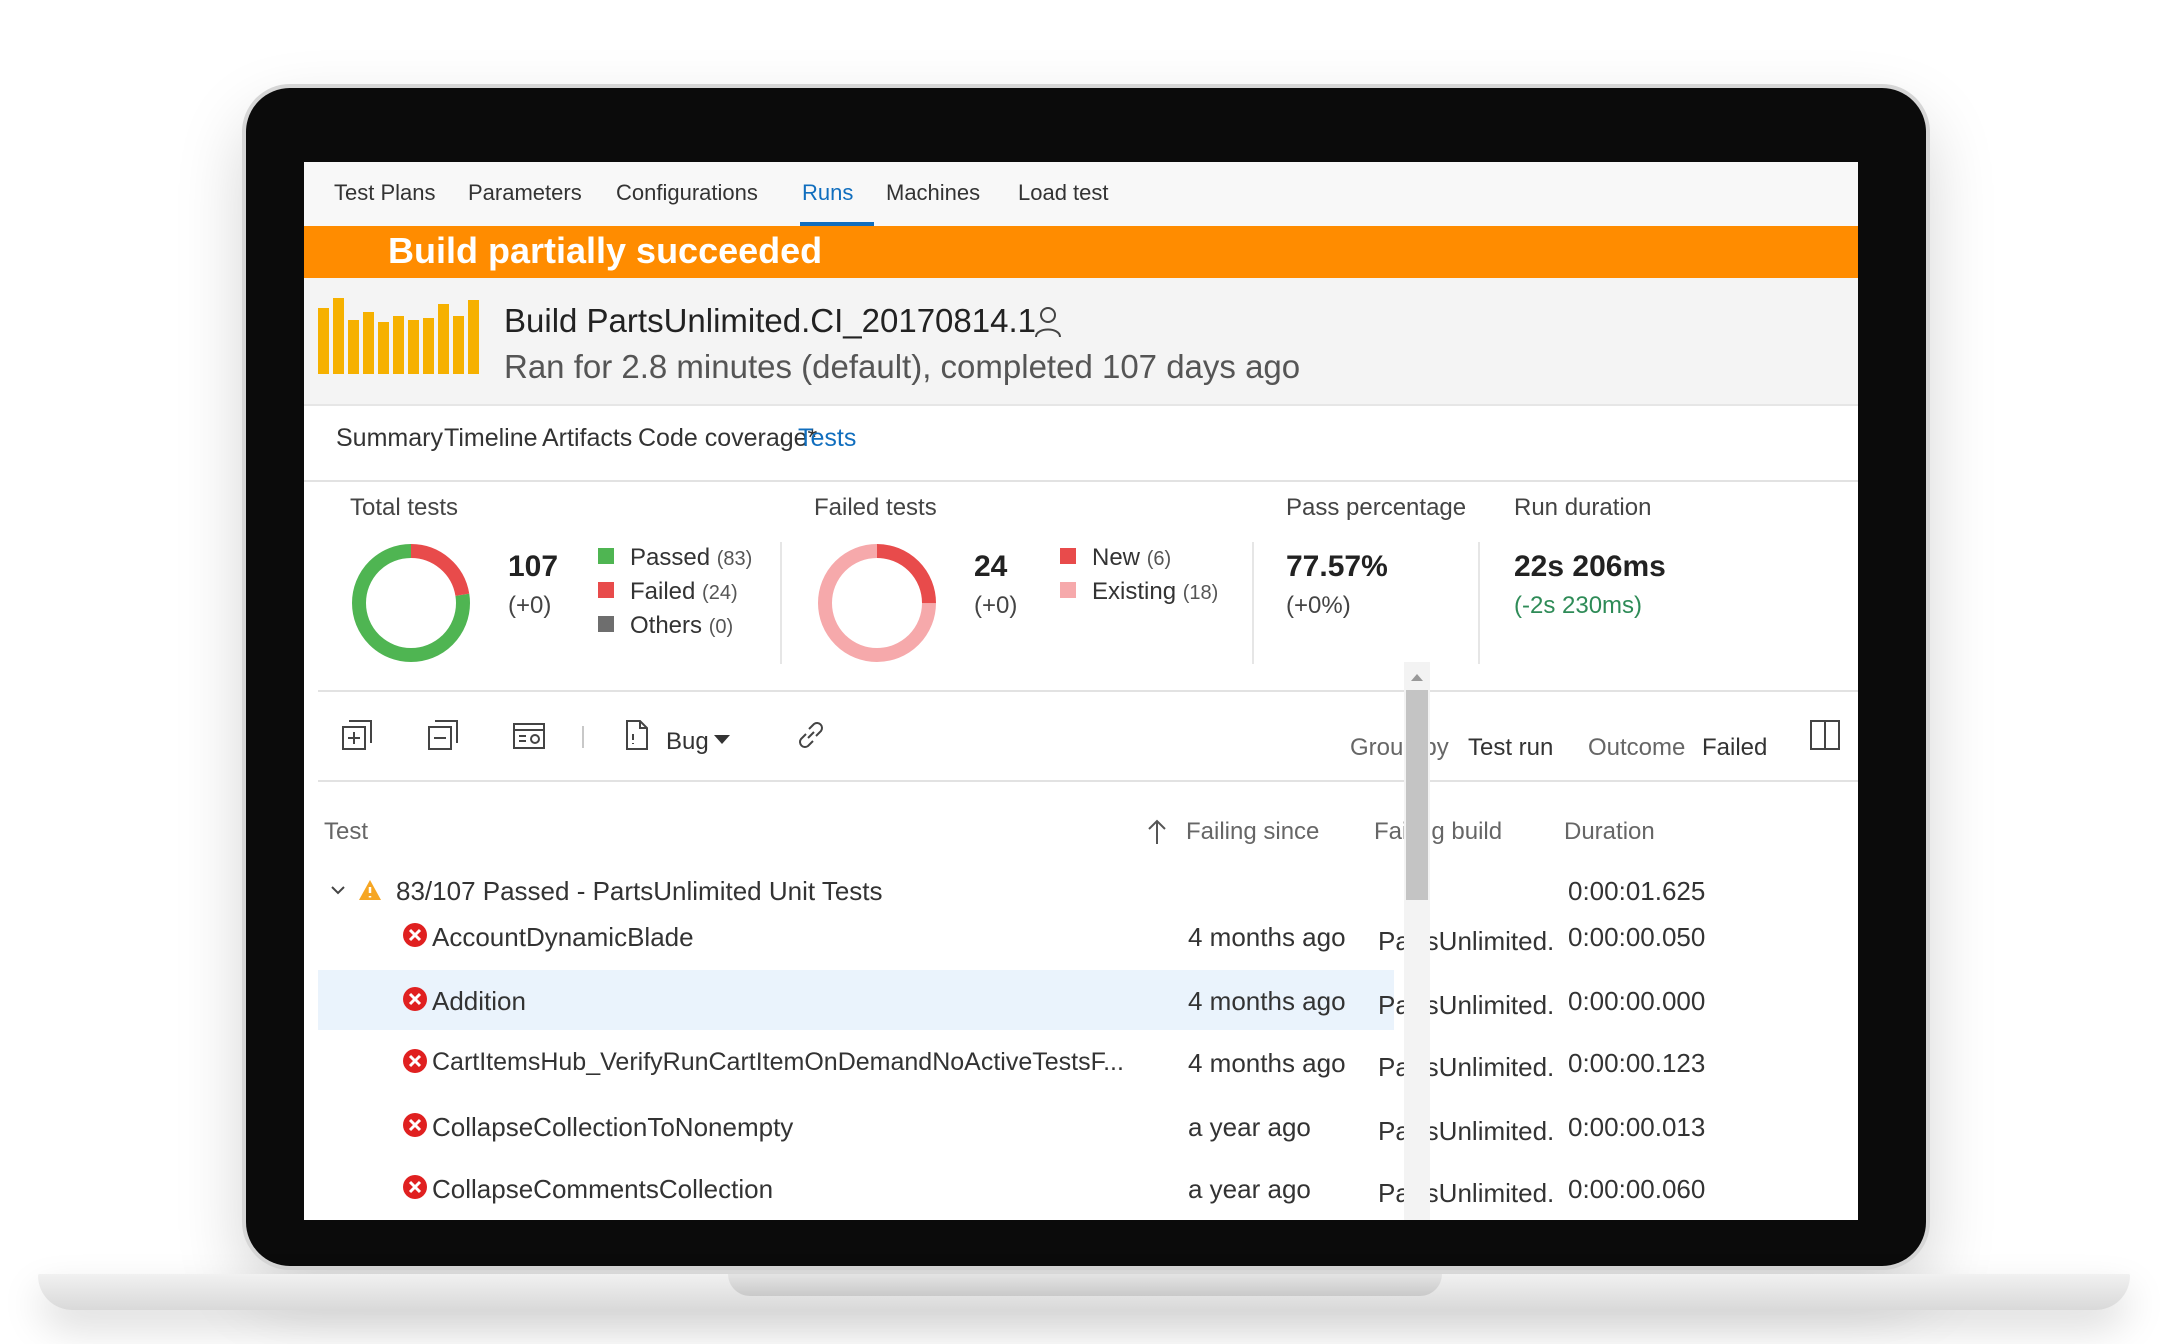  I want to click on test-name: CollapseCommentsCollection, so click(603, 1189).